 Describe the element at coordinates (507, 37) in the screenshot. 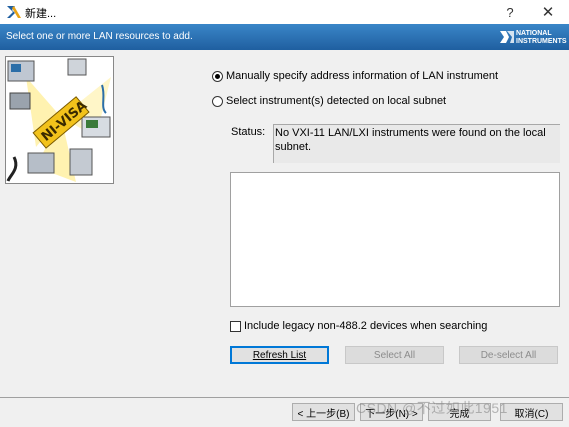

I see `ni-eagle-icon` at that location.